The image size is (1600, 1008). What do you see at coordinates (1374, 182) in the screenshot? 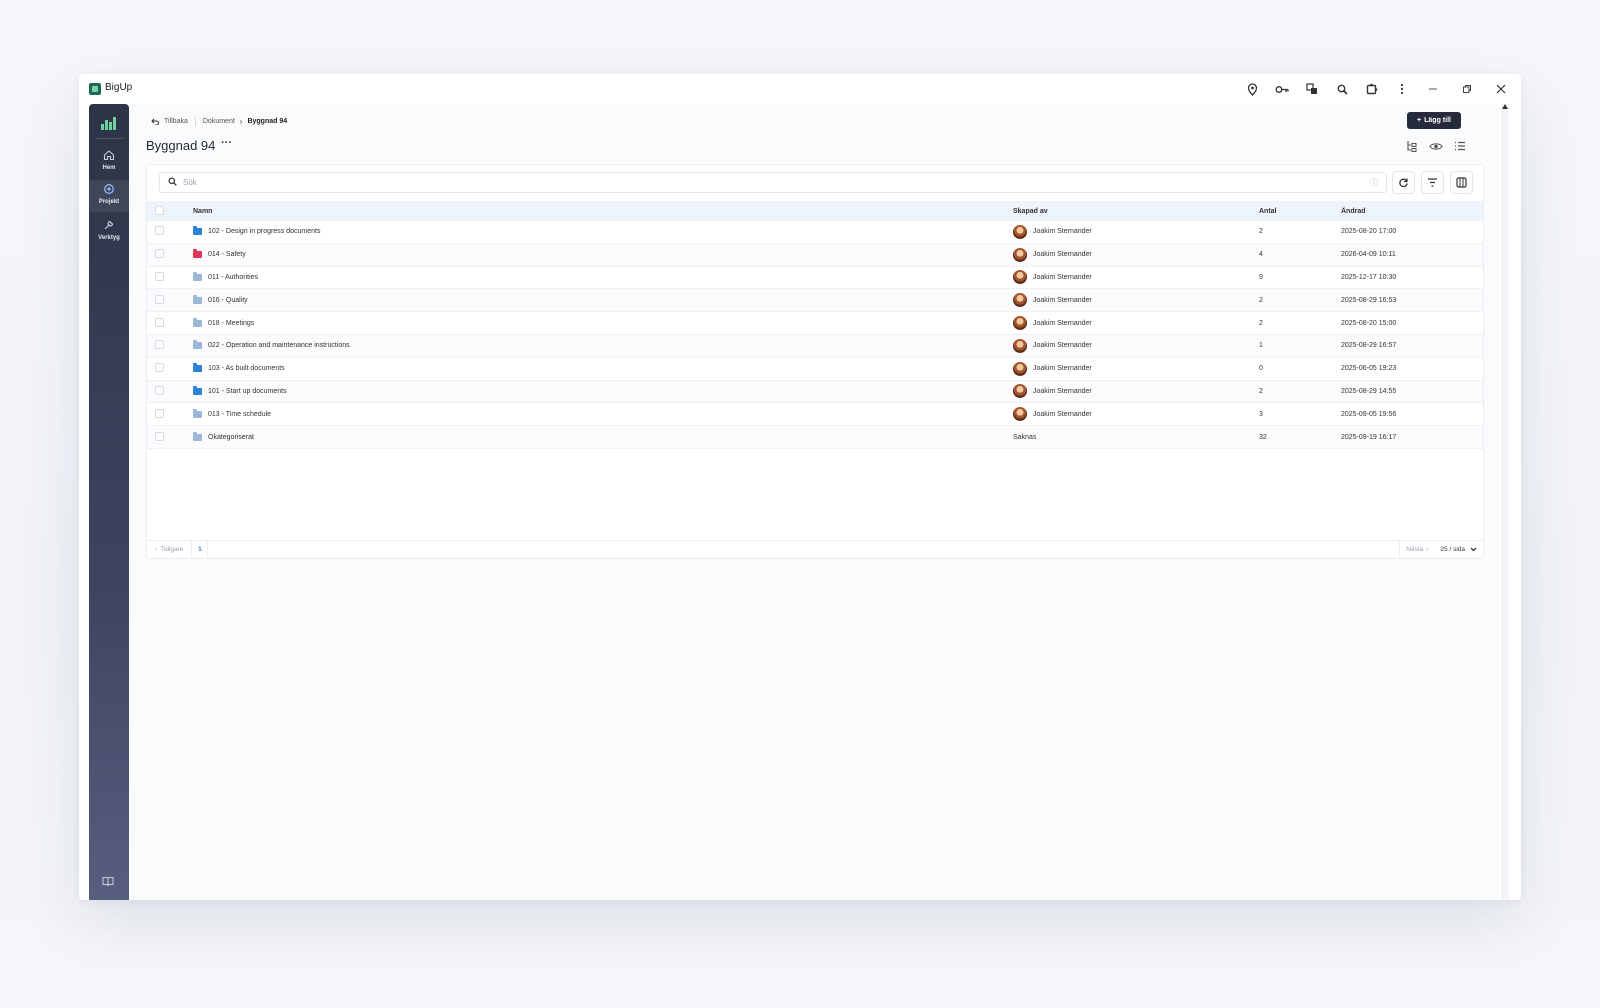
I see `info-icon: ⓘ` at bounding box center [1374, 182].